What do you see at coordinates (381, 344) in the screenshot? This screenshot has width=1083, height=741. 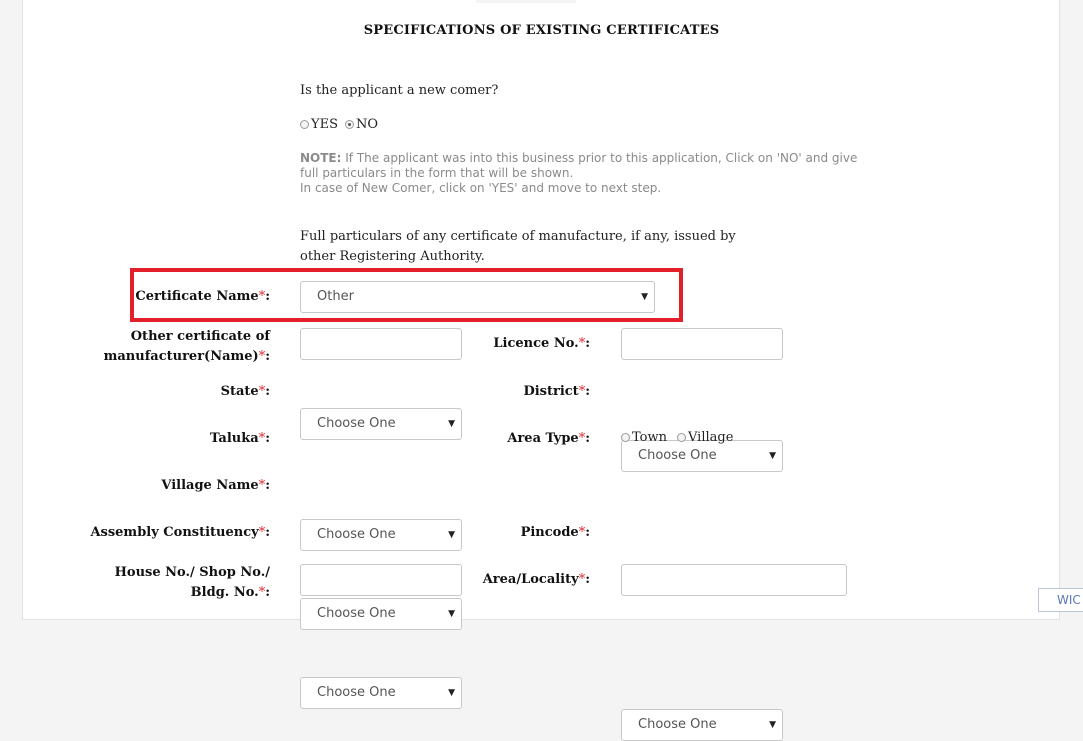 I see `other-certificate-input` at bounding box center [381, 344].